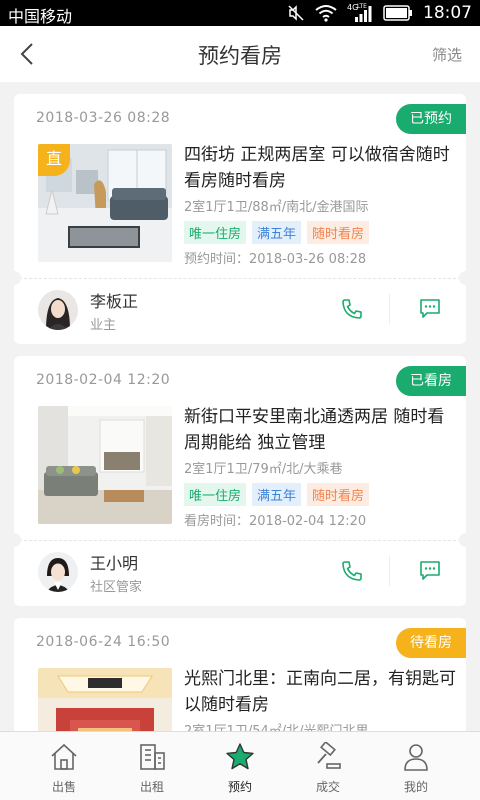  Describe the element at coordinates (64, 766) in the screenshot. I see `tab-sell: 出售` at that location.